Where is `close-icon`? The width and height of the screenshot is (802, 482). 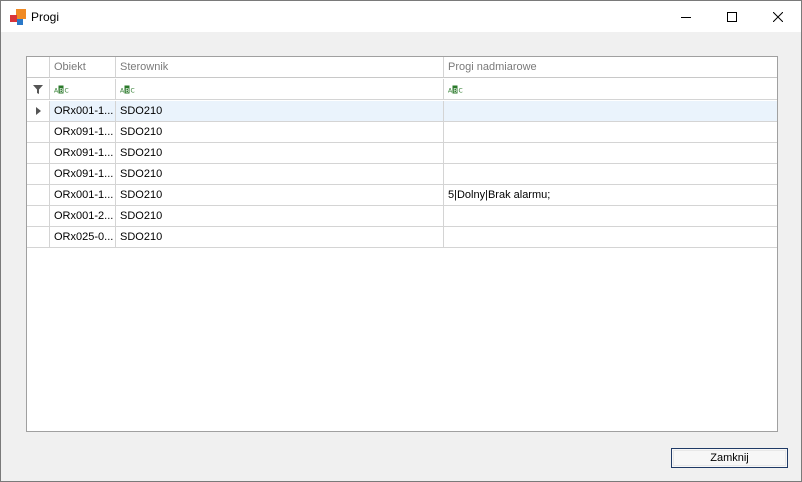
close-icon is located at coordinates (778, 16).